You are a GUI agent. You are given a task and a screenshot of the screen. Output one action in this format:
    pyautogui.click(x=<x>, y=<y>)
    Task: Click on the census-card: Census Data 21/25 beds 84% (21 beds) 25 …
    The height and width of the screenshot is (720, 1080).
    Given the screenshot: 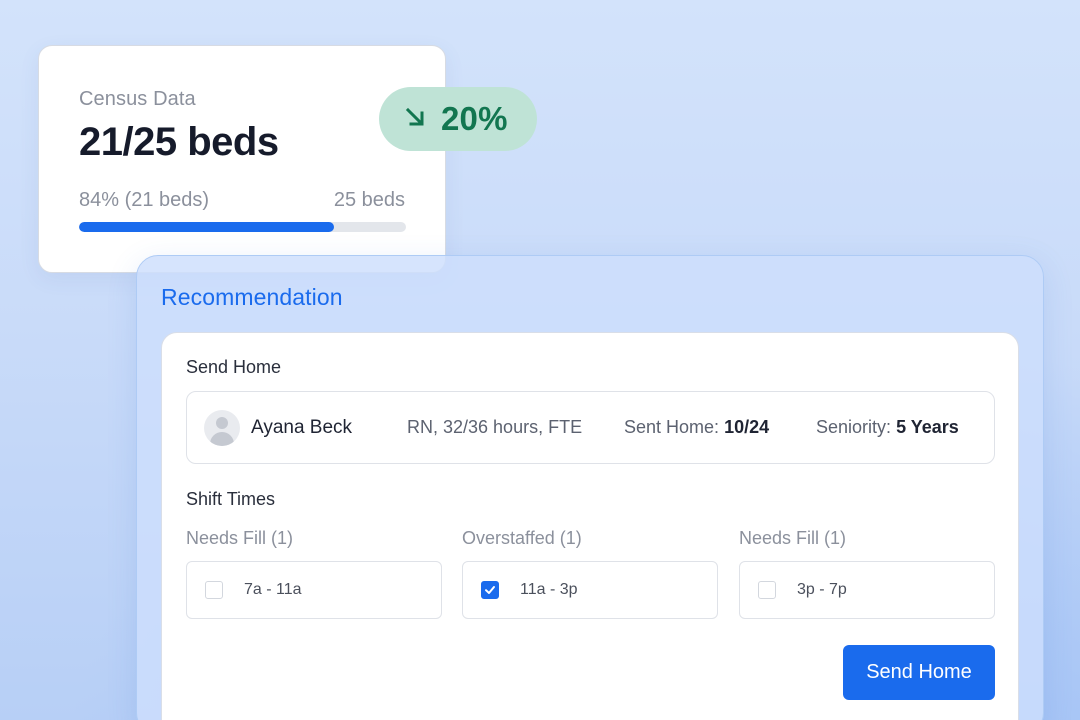 What is the action you would take?
    pyautogui.click(x=242, y=159)
    